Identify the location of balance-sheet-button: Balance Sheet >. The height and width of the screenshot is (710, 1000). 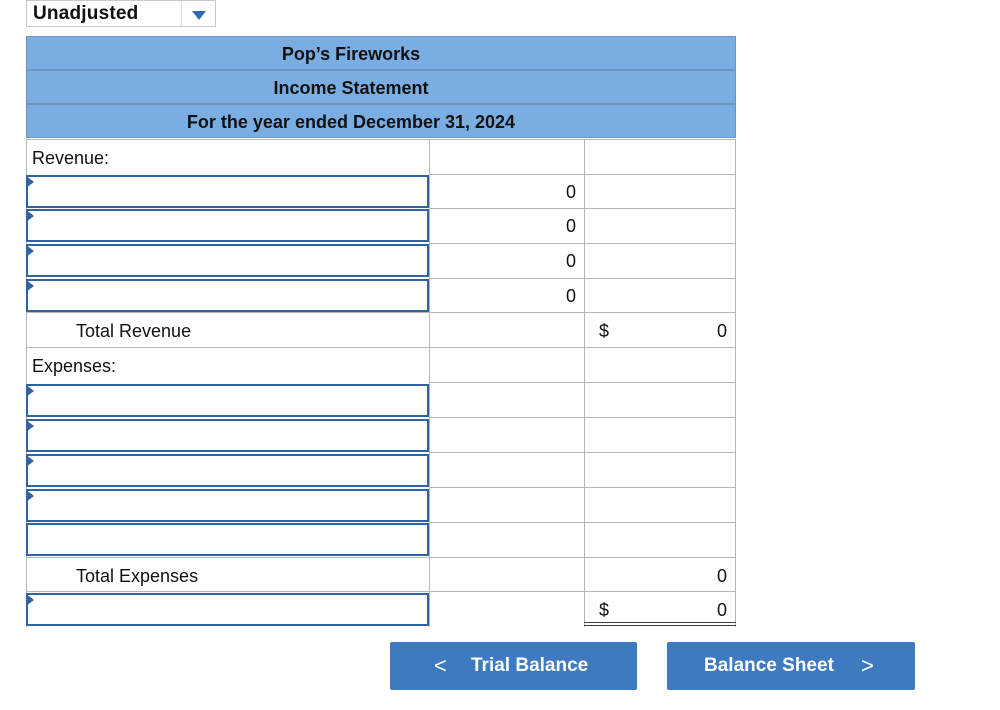
(791, 666).